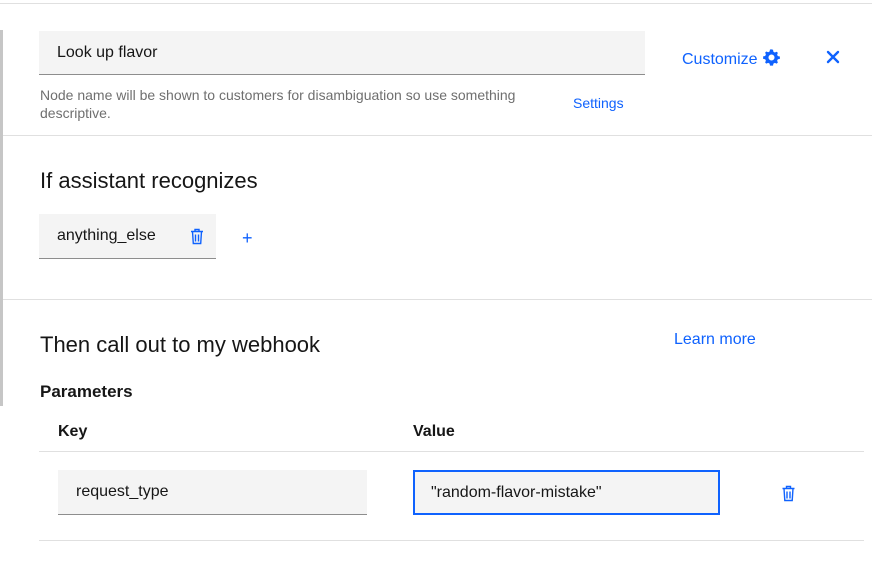  Describe the element at coordinates (247, 238) in the screenshot. I see `add-condition-button: +` at that location.